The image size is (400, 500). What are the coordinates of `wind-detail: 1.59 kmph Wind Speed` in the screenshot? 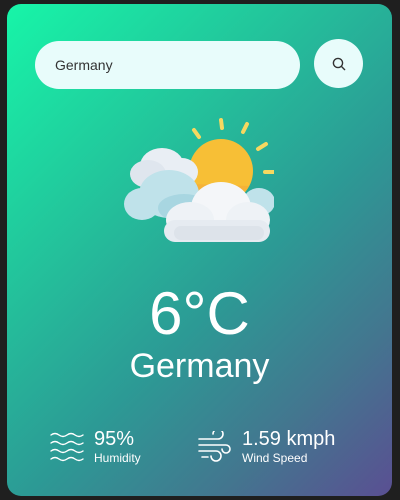 It's located at (266, 447).